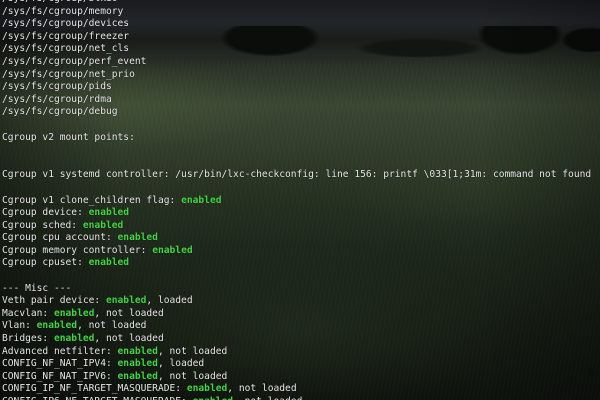 The width and height of the screenshot is (600, 400). Describe the element at coordinates (301, 112) in the screenshot. I see `terminal-line: /sys/fs/cgroup/debug` at that location.